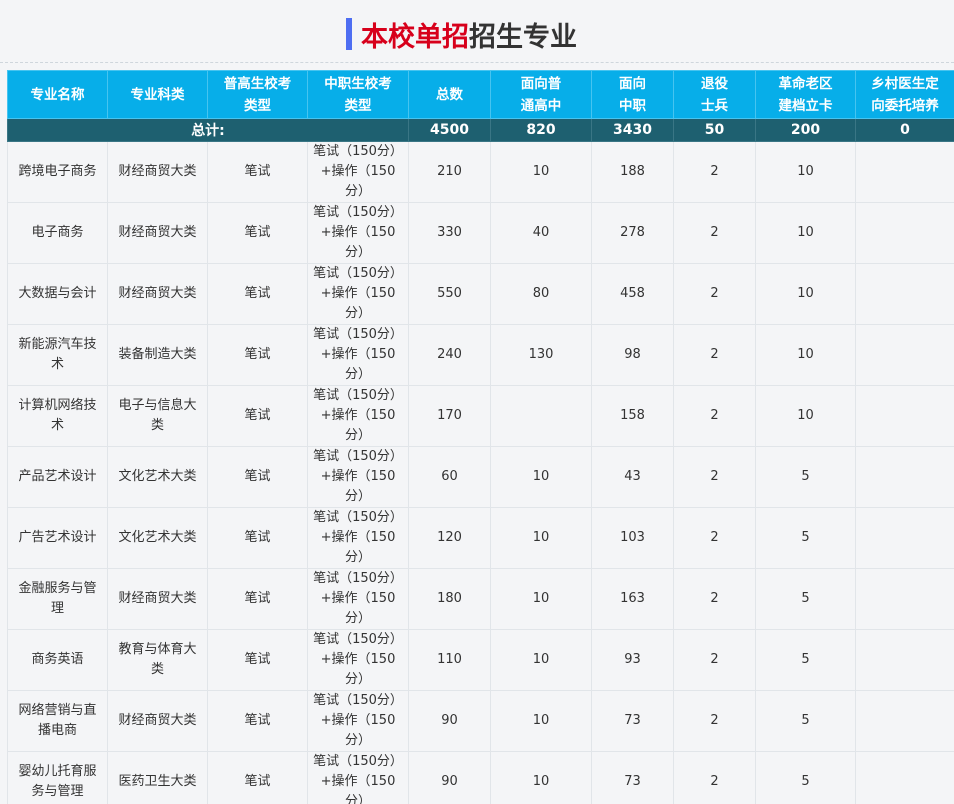 The image size is (954, 804). I want to click on header-line: 士兵, so click(714, 105).